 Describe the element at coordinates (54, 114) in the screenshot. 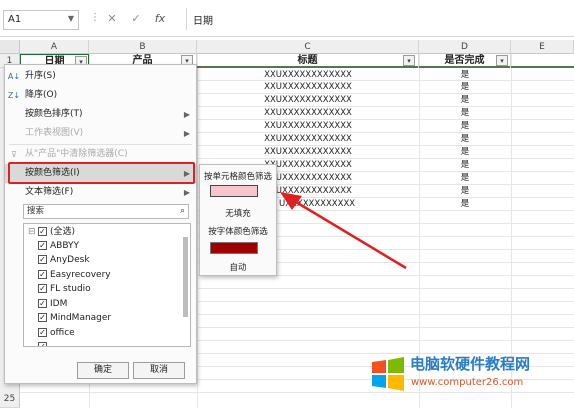

I see `menu-item-label: 按颜色排序(T)` at that location.